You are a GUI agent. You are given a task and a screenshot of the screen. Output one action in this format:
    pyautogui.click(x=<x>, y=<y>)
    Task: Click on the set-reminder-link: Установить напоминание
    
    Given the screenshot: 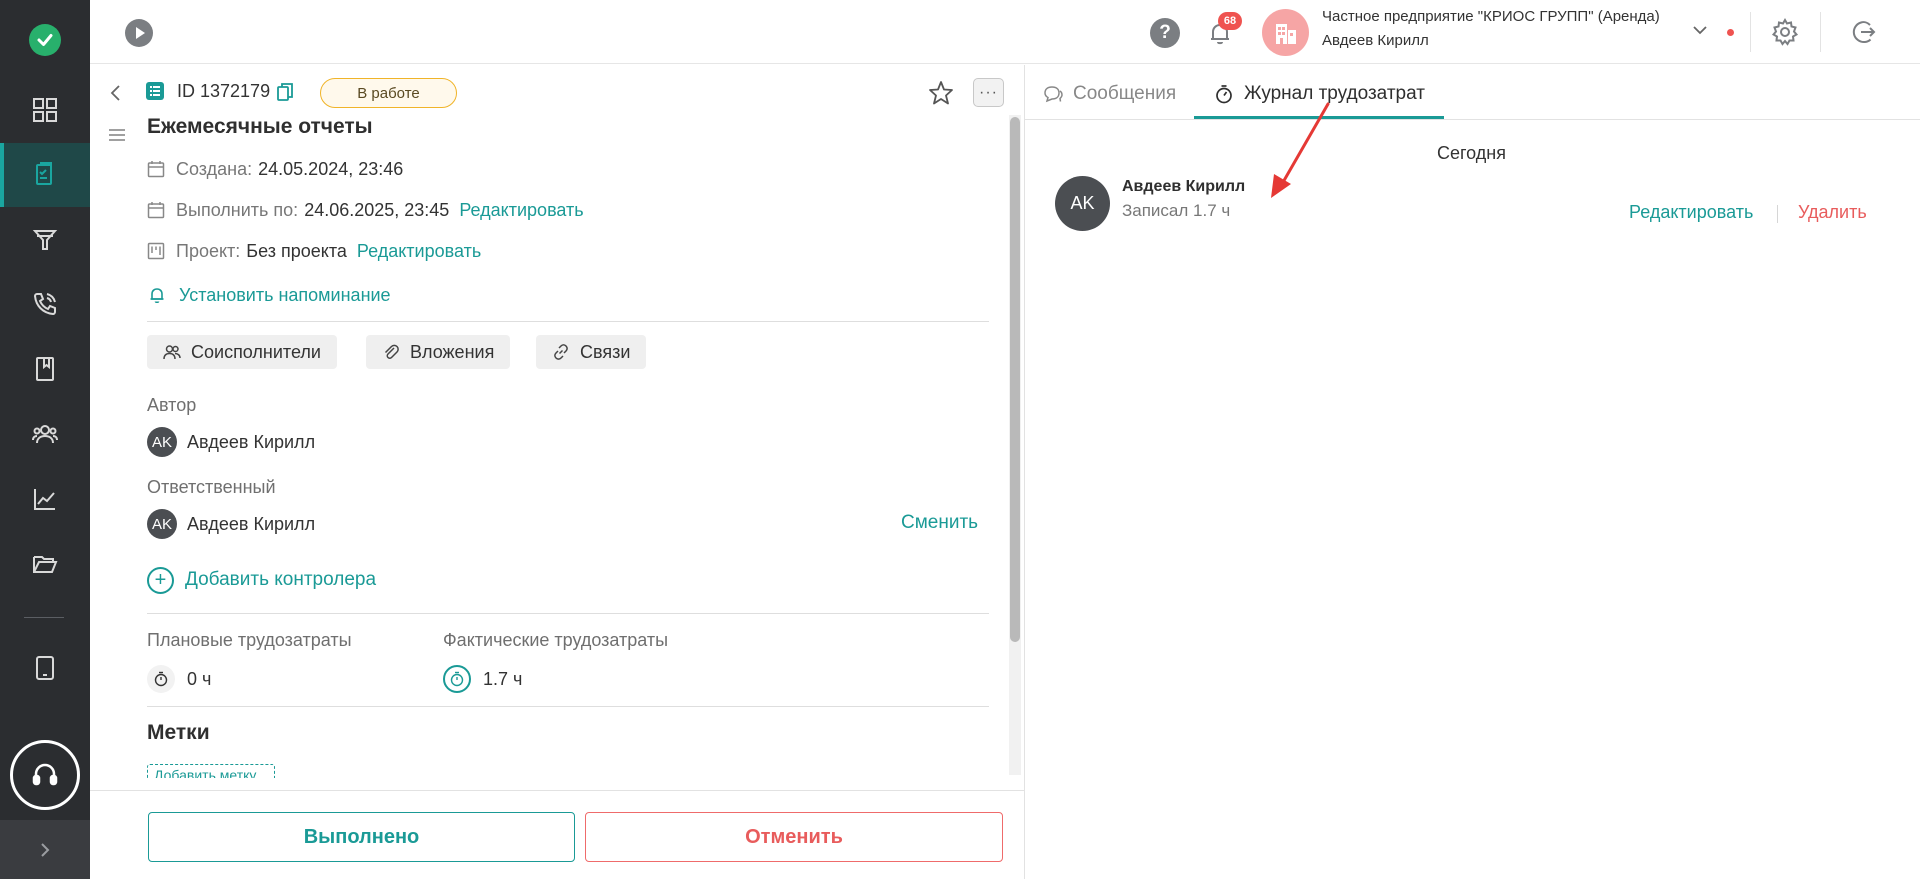 What is the action you would take?
    pyautogui.click(x=269, y=295)
    